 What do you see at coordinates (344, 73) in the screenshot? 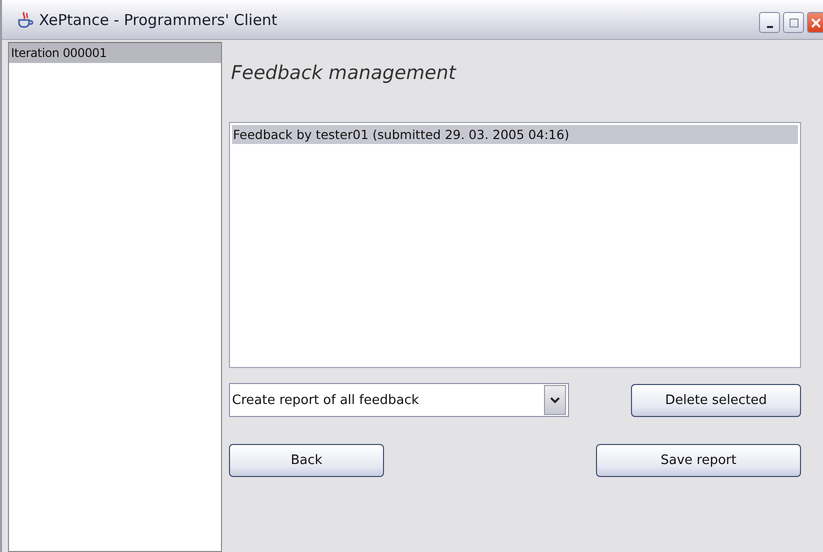
I see `page-heading: Feedback management` at bounding box center [344, 73].